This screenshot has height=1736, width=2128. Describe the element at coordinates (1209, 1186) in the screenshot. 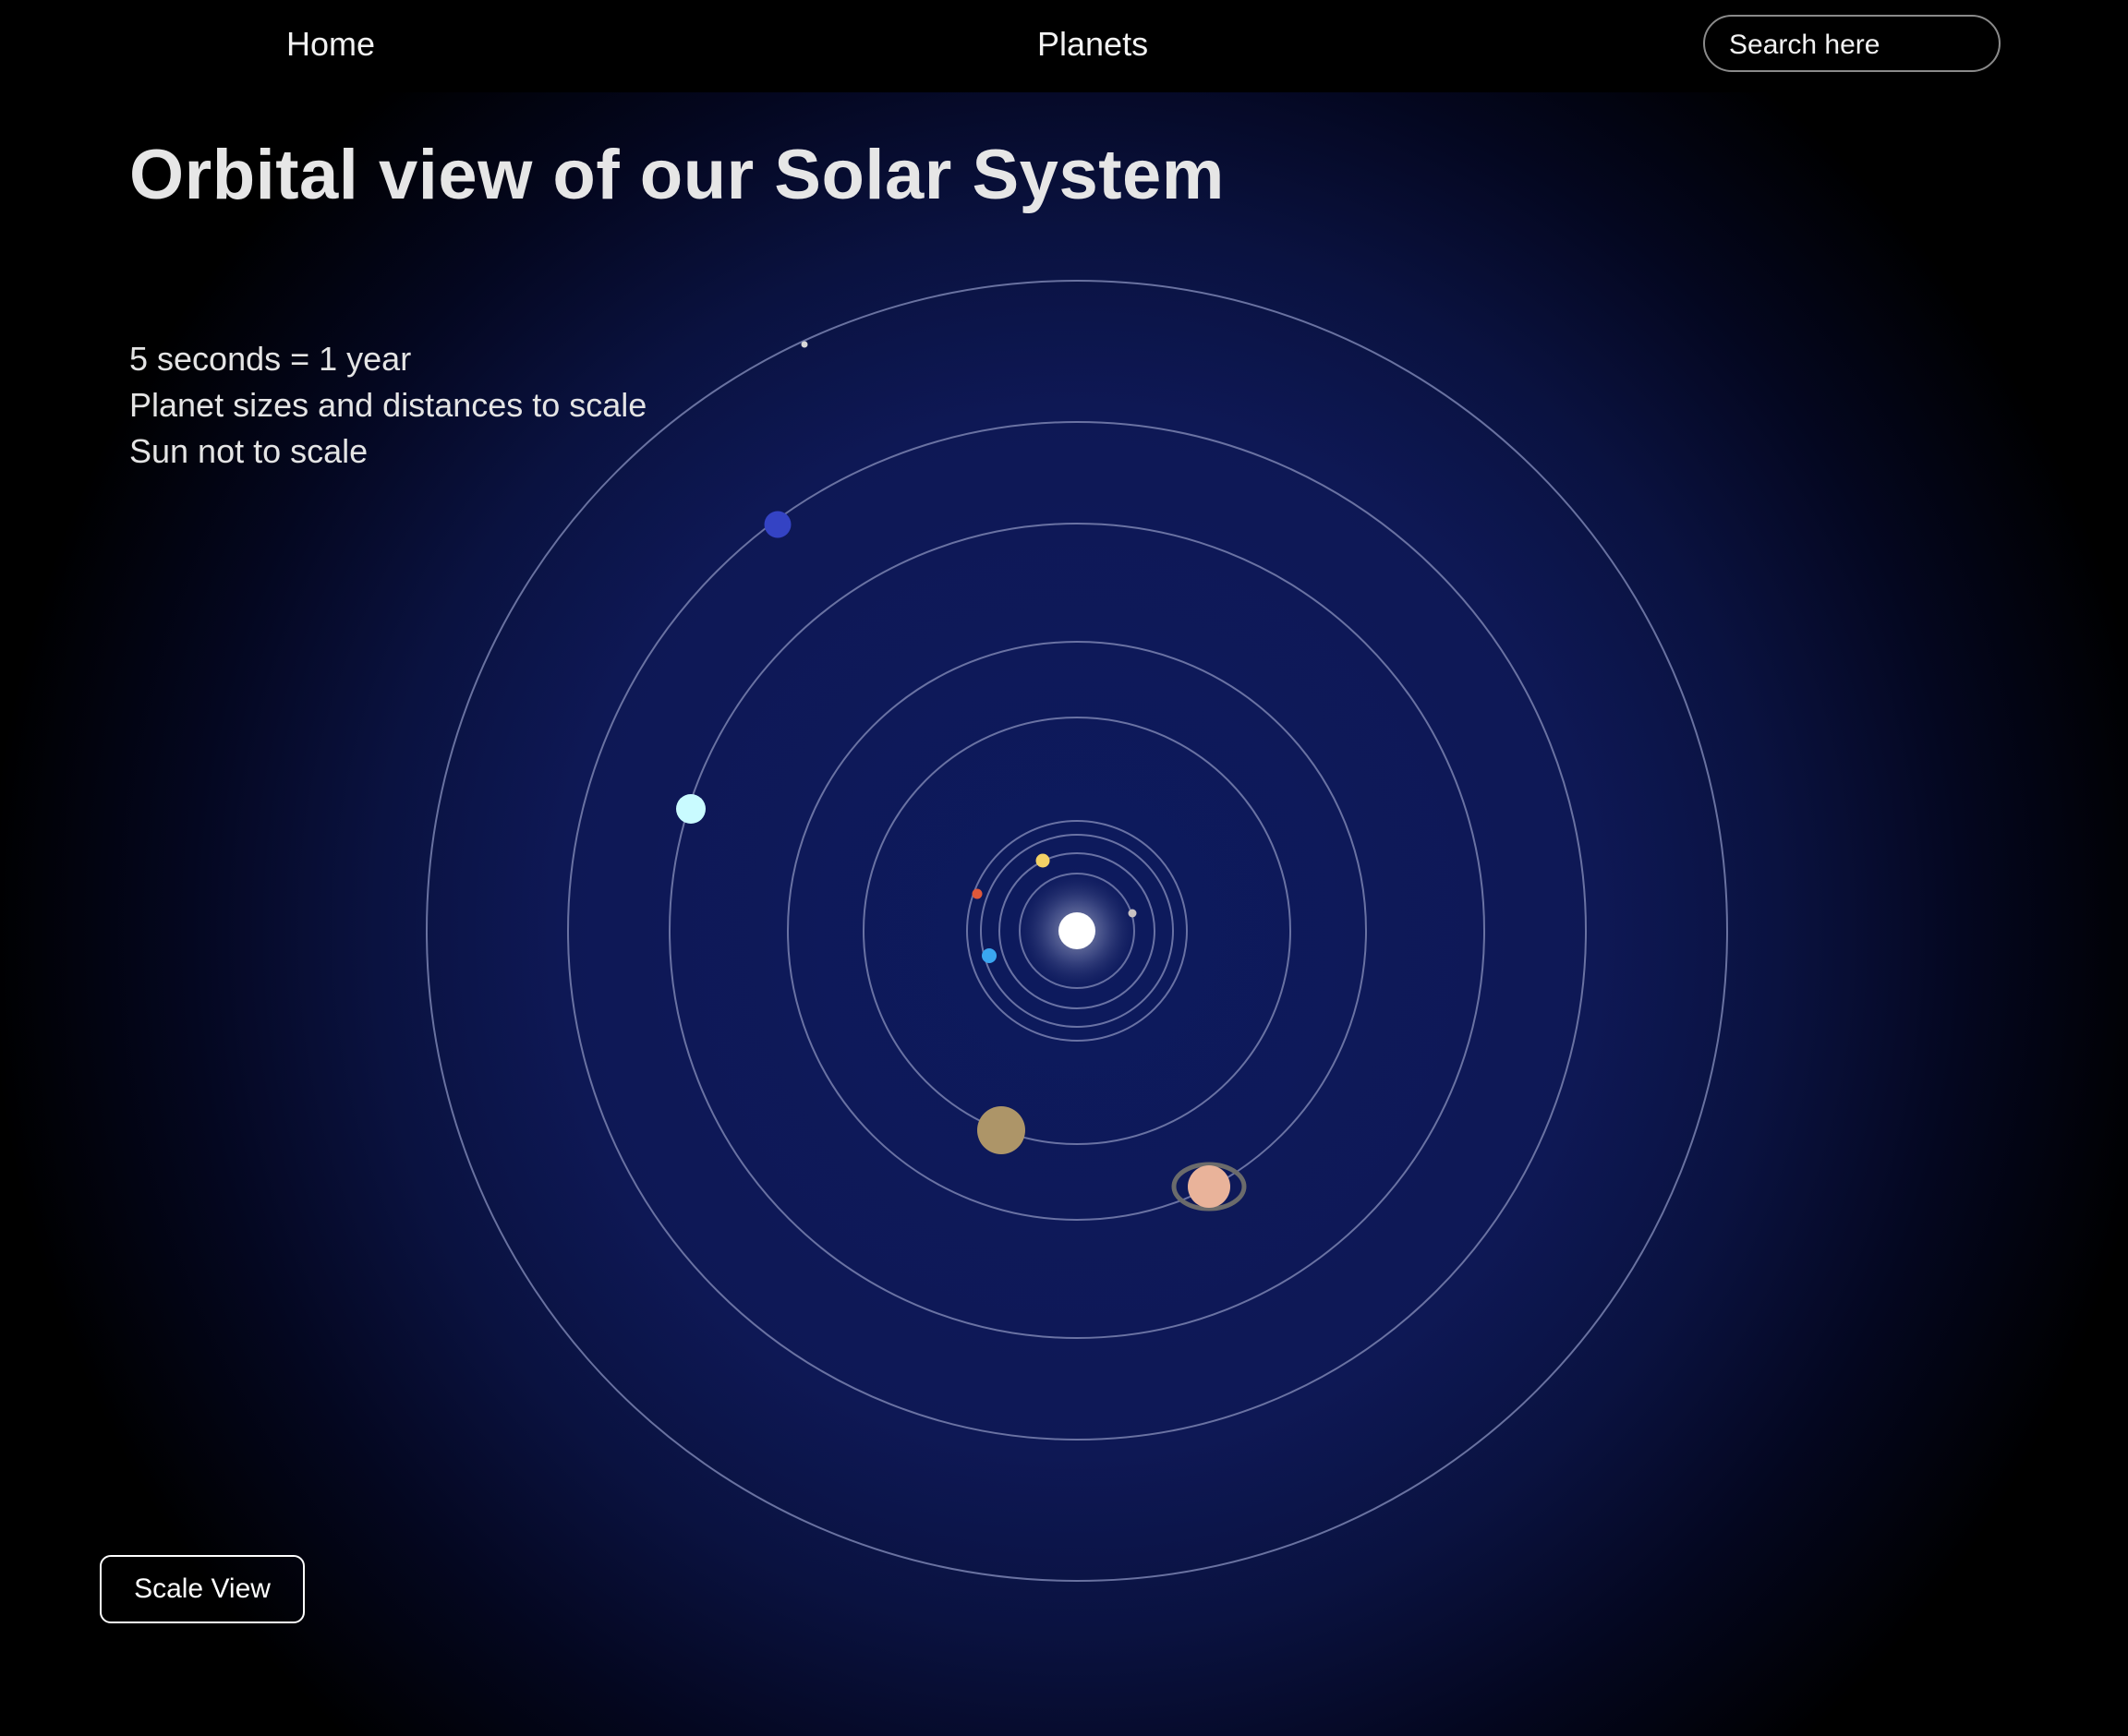

I see `planet-saturn` at that location.